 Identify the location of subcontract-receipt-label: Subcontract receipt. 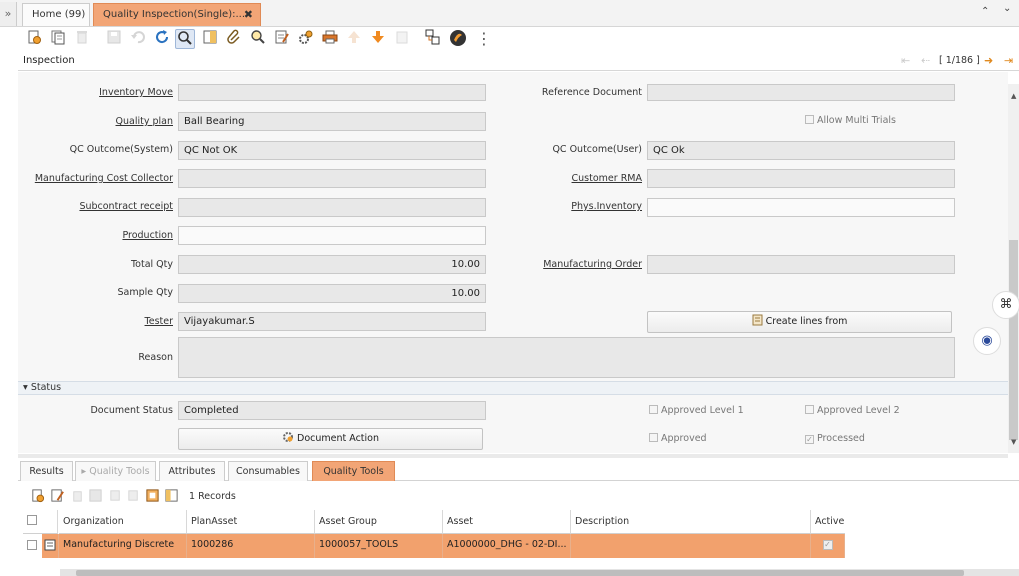
(126, 206).